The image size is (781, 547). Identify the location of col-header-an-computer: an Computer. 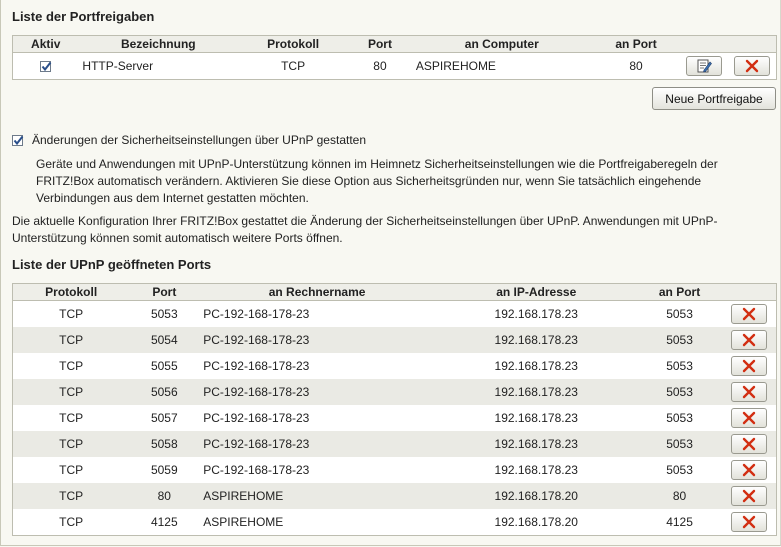
(501, 44).